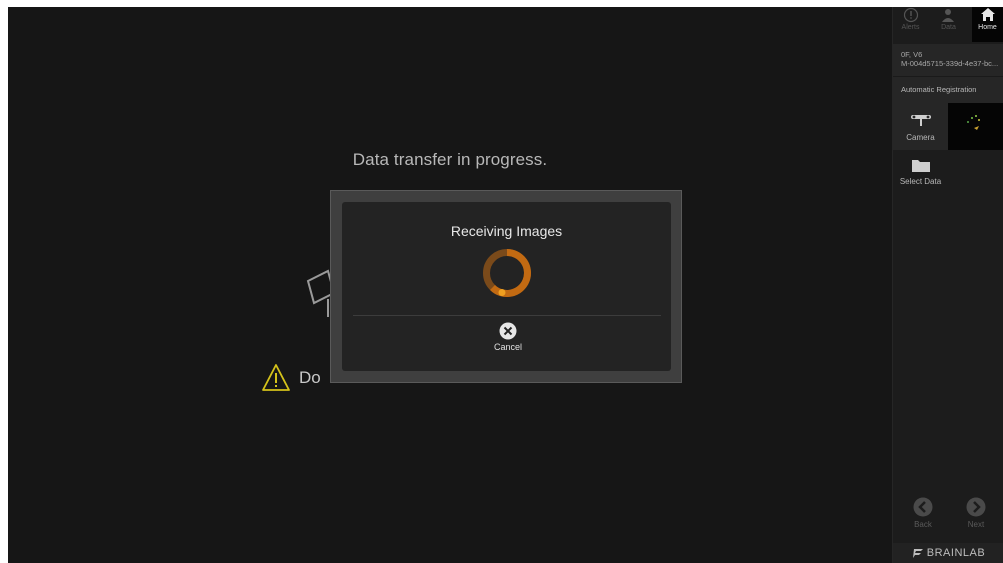 This screenshot has height=563, width=1003. I want to click on next-button: Next, so click(976, 517).